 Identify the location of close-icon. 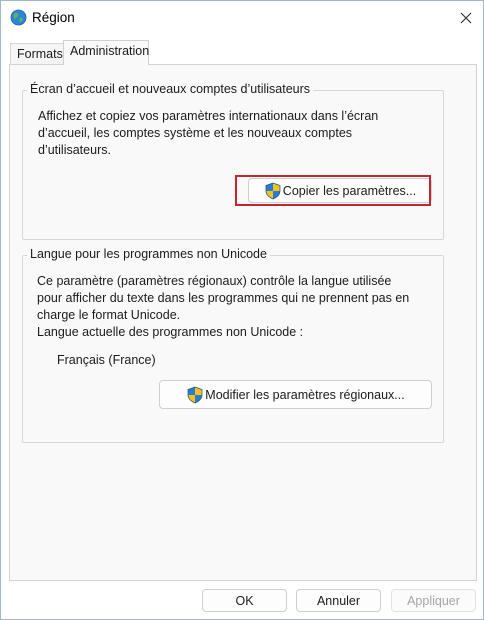
(466, 18).